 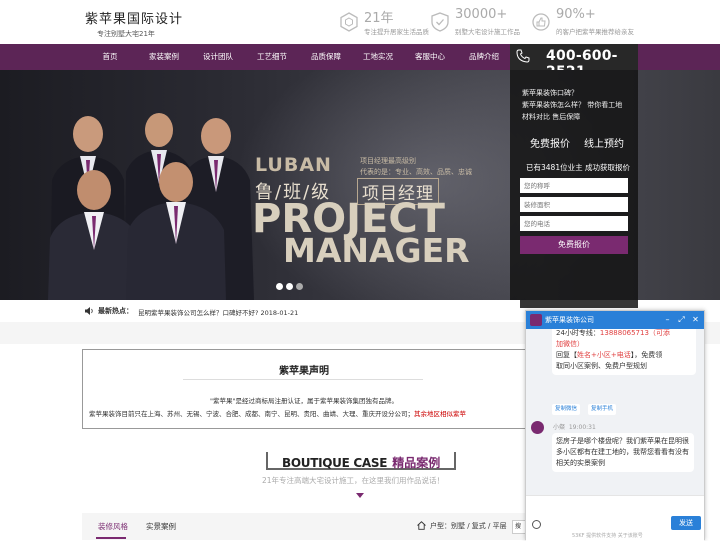 What do you see at coordinates (604, 355) in the screenshot?
I see `msg1-reply-b: 姓名+小区+电话` at bounding box center [604, 355].